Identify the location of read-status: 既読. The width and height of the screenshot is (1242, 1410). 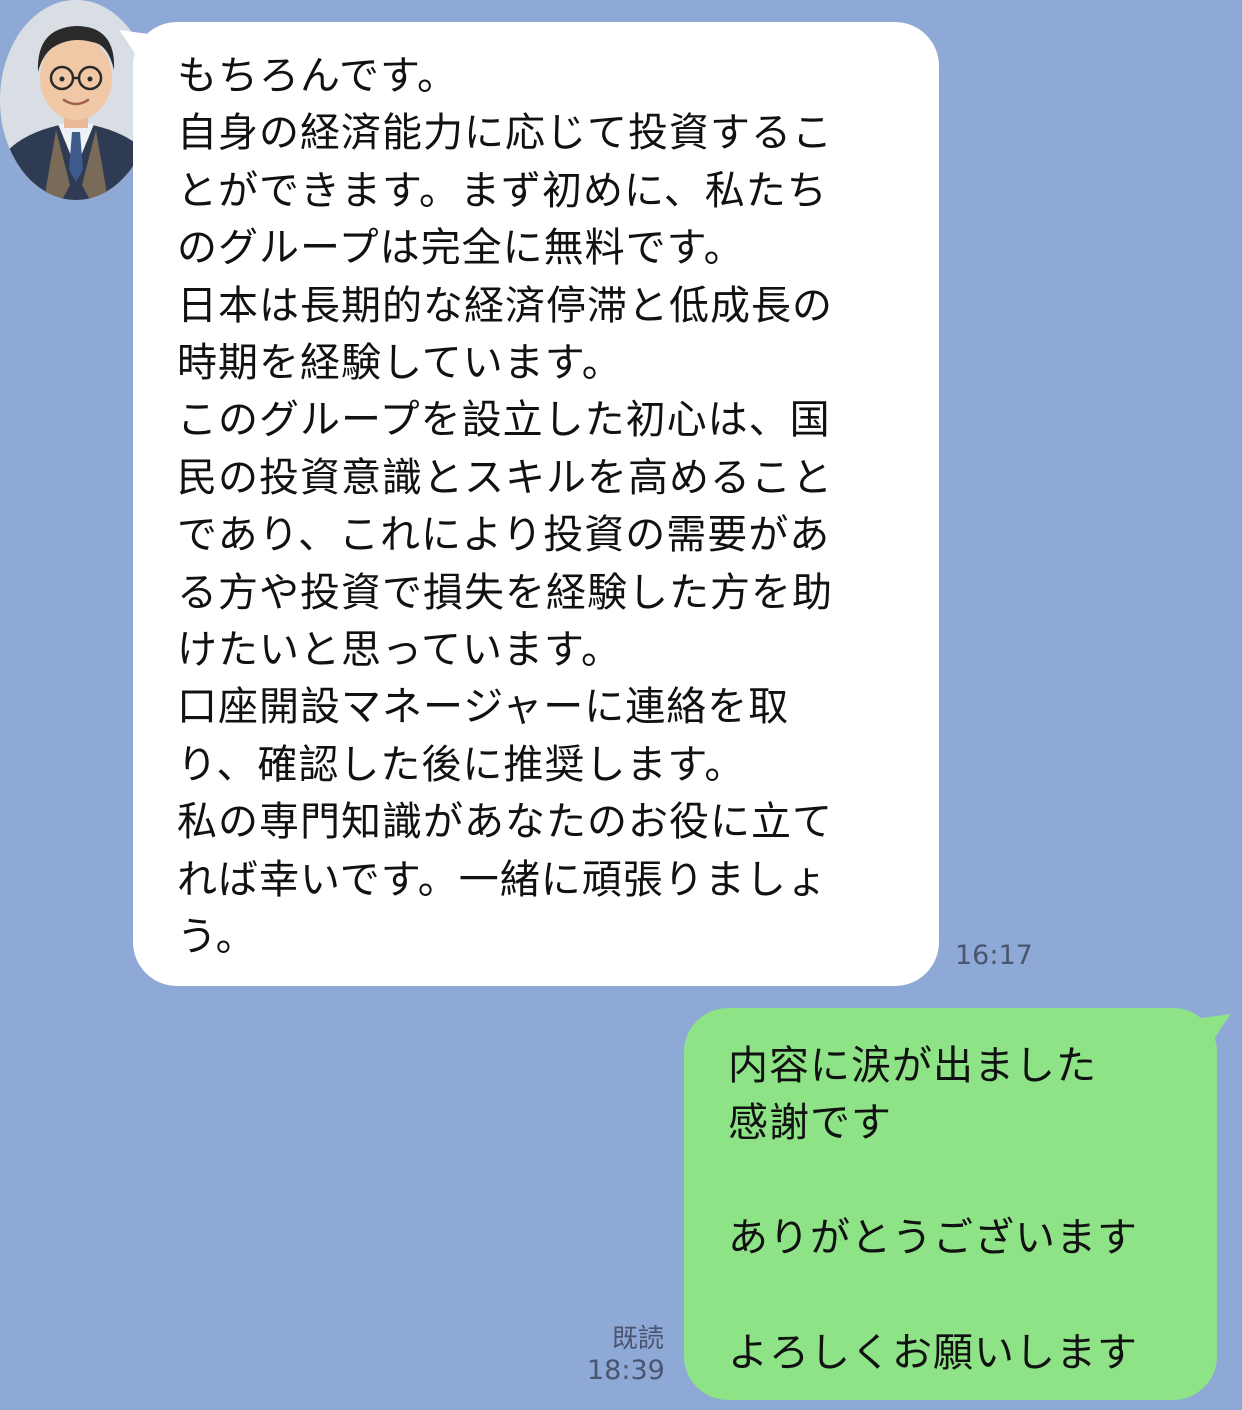
(638, 1339).